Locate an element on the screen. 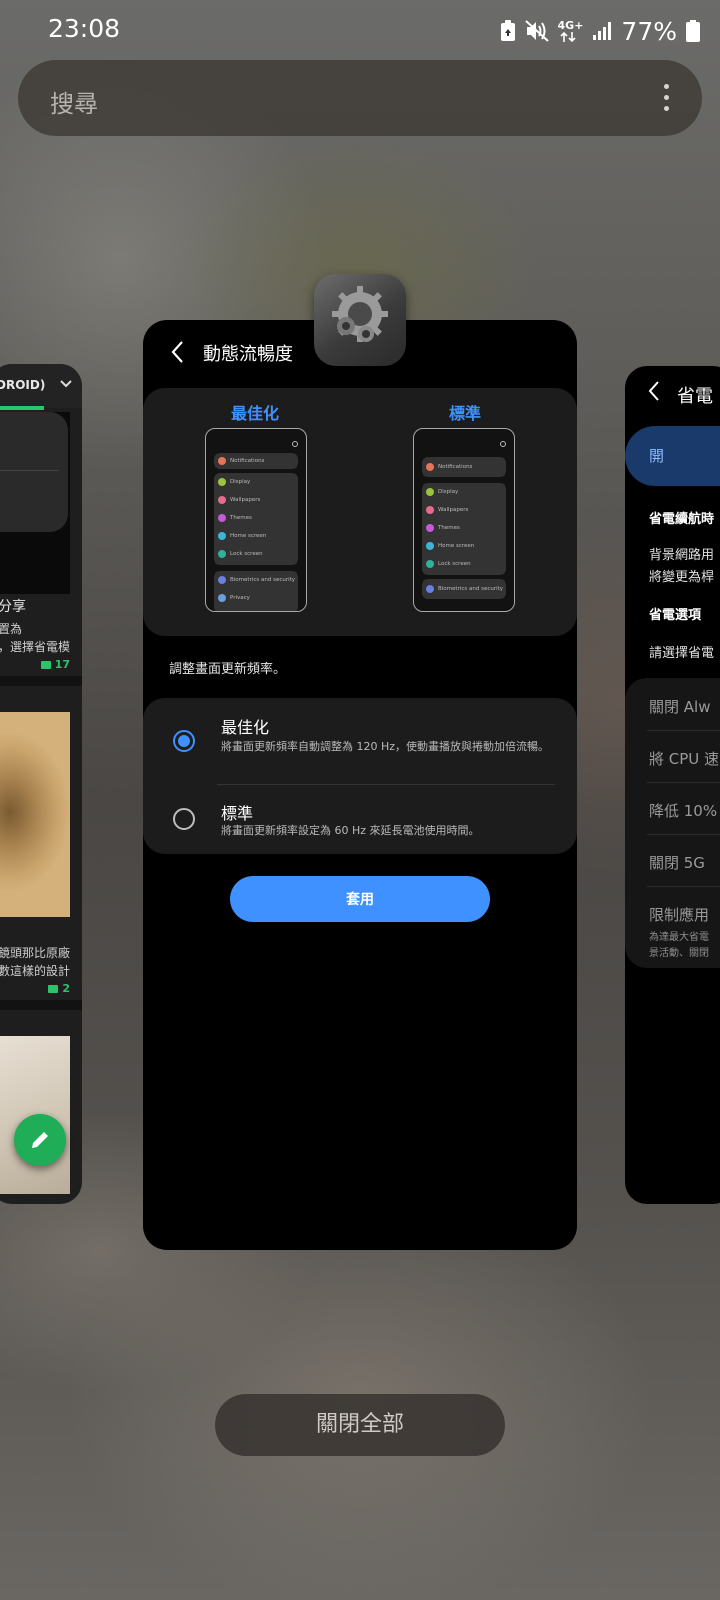 The width and height of the screenshot is (720, 1600). section-heading: 省電續航時 is located at coordinates (682, 519).